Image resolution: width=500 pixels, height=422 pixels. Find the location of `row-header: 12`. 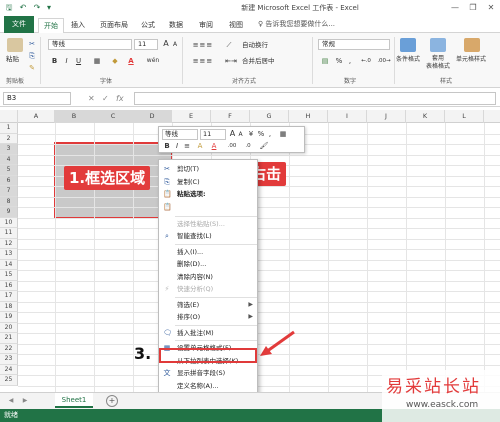

row-header: 12 is located at coordinates (9, 243).